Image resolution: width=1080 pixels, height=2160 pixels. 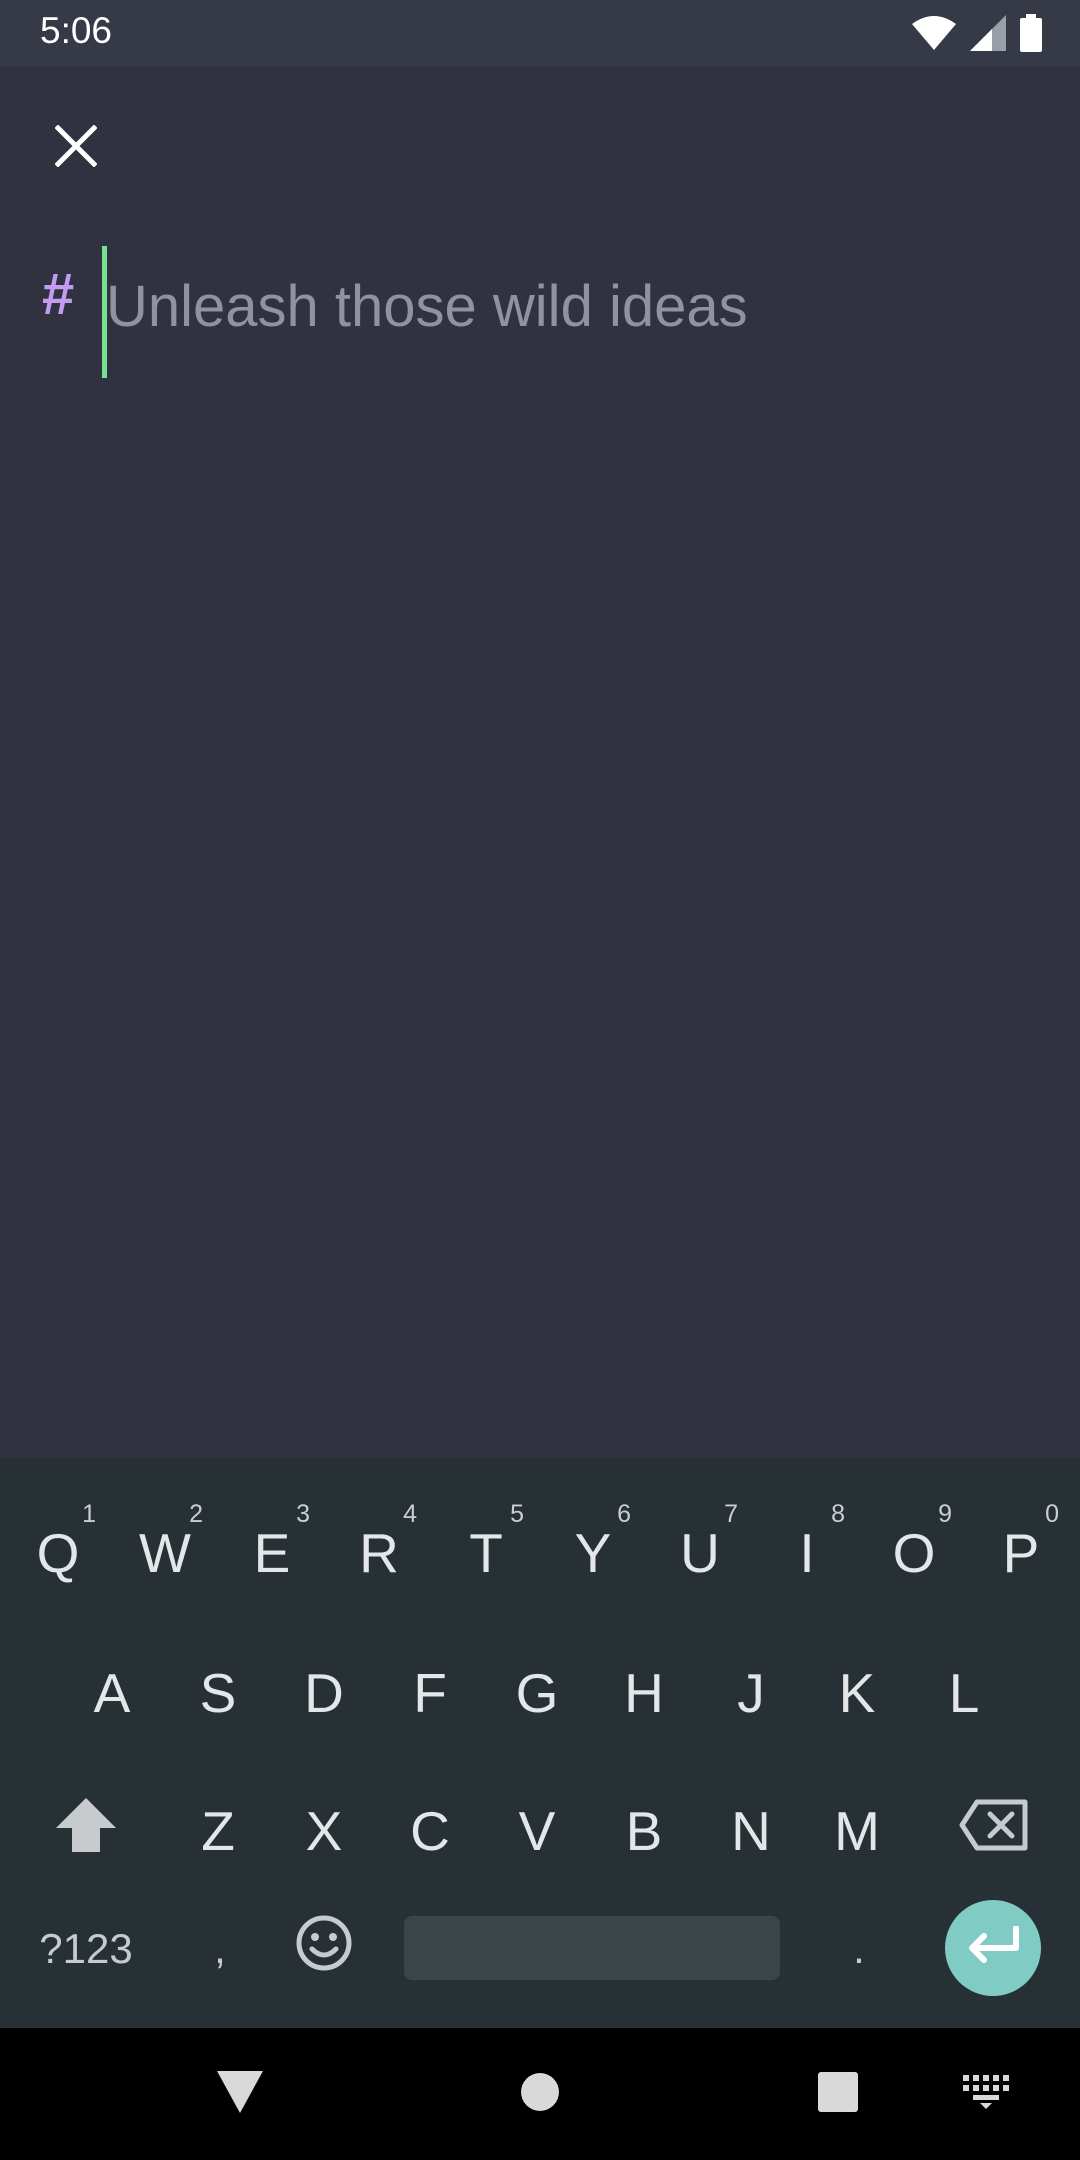 I want to click on battery-icon, so click(x=1031, y=35).